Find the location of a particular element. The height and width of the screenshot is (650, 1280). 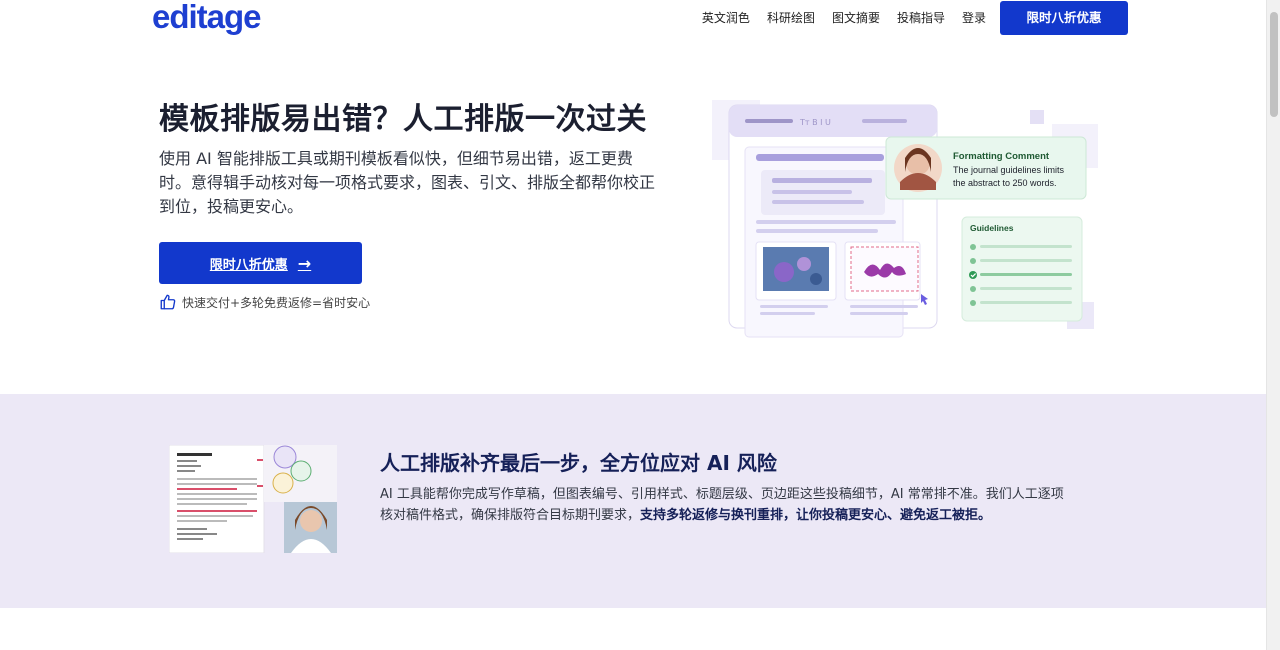

band-title: 人工排版补齐最后一步，全方位应对 AI 风险 is located at coordinates (578, 463).